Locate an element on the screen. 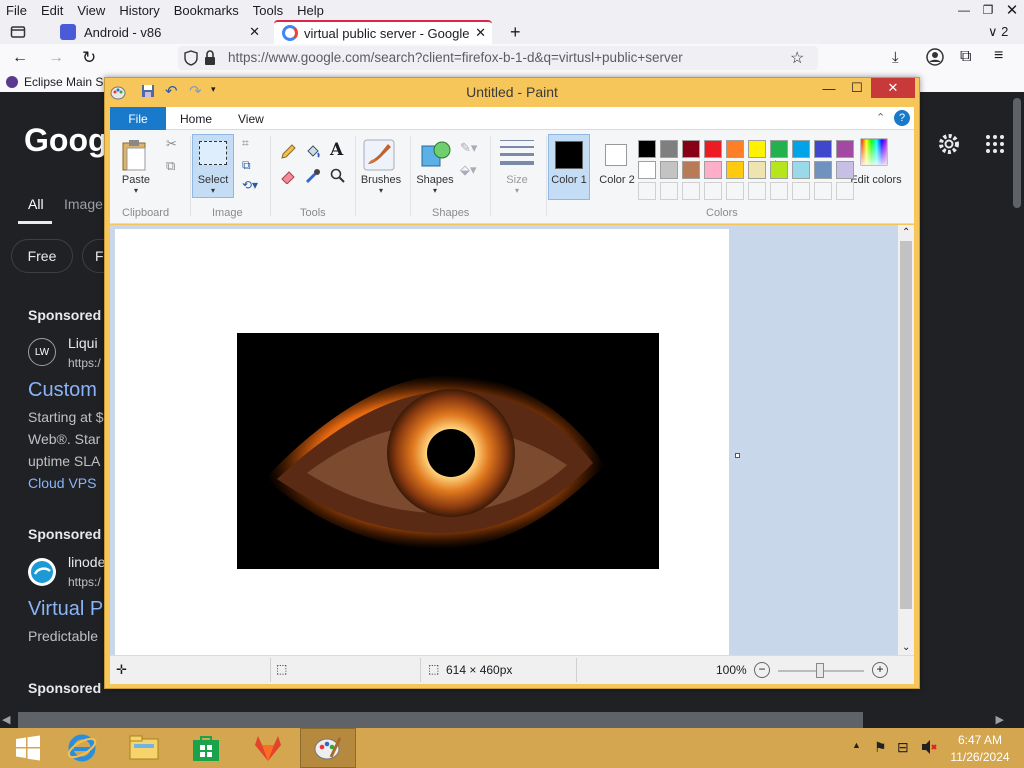 This screenshot has height=768, width=1024. restore-button: ❐ is located at coordinates (988, 10).